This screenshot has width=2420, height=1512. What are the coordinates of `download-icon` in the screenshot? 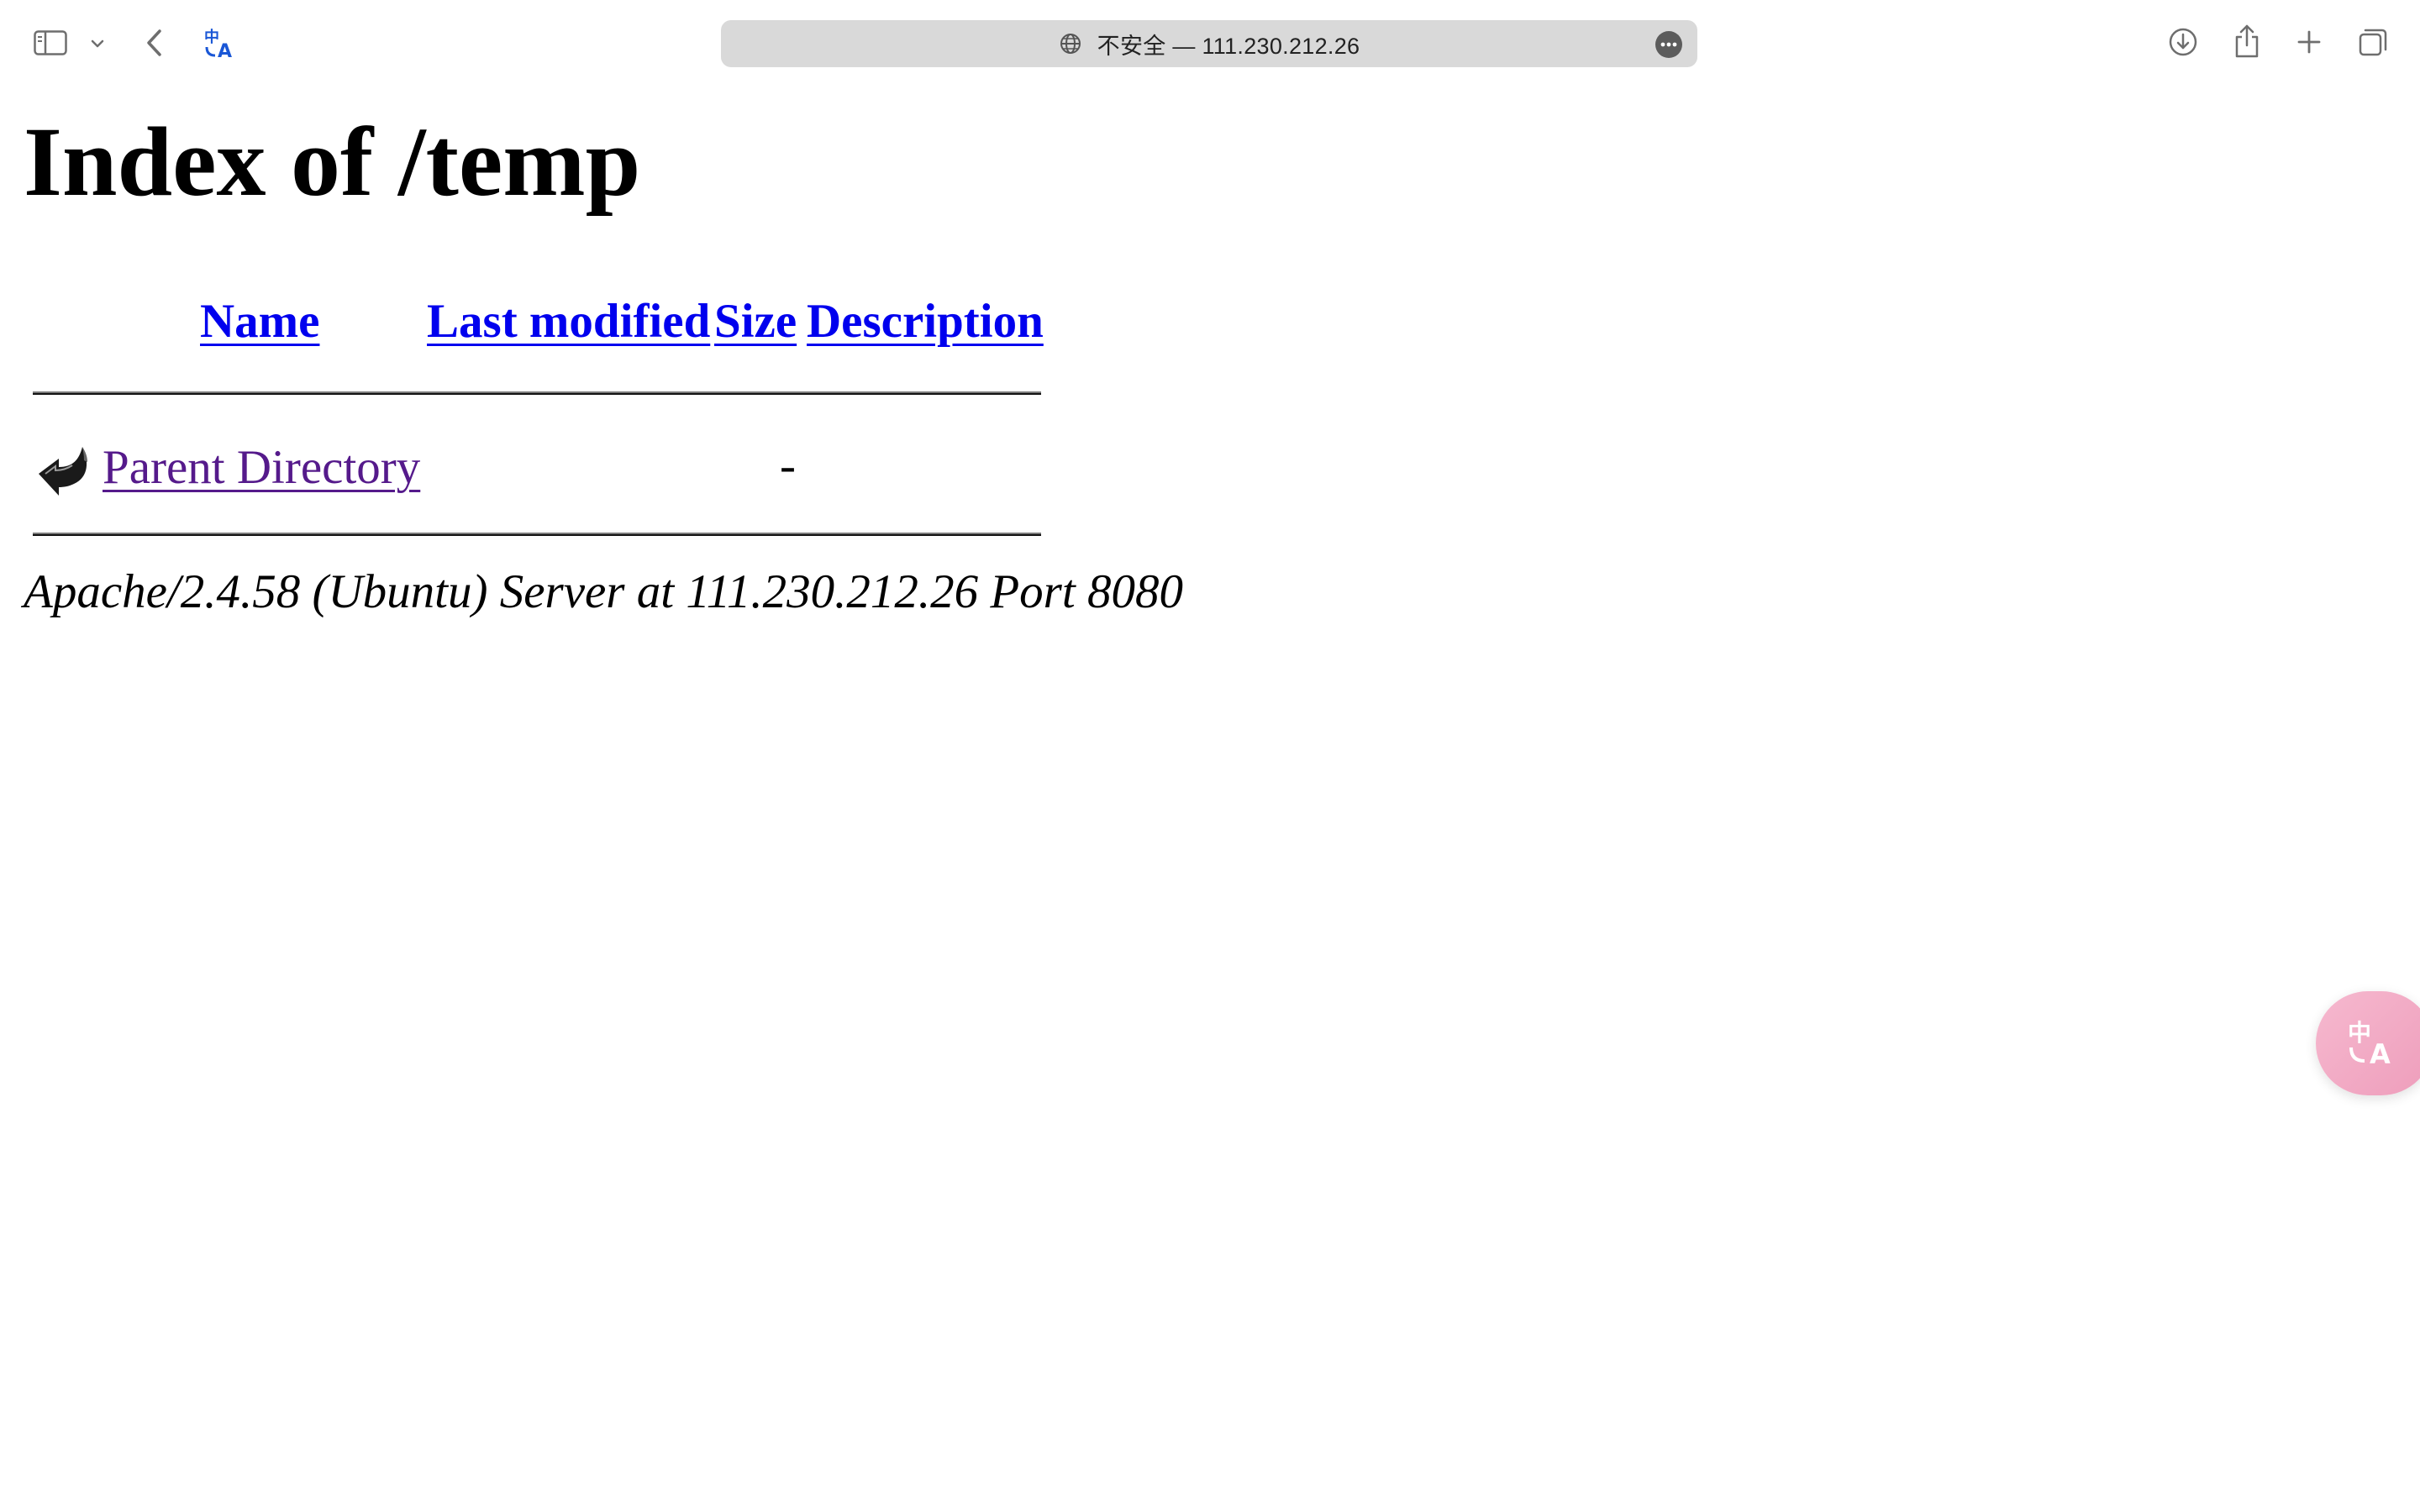 It's located at (2183, 42).